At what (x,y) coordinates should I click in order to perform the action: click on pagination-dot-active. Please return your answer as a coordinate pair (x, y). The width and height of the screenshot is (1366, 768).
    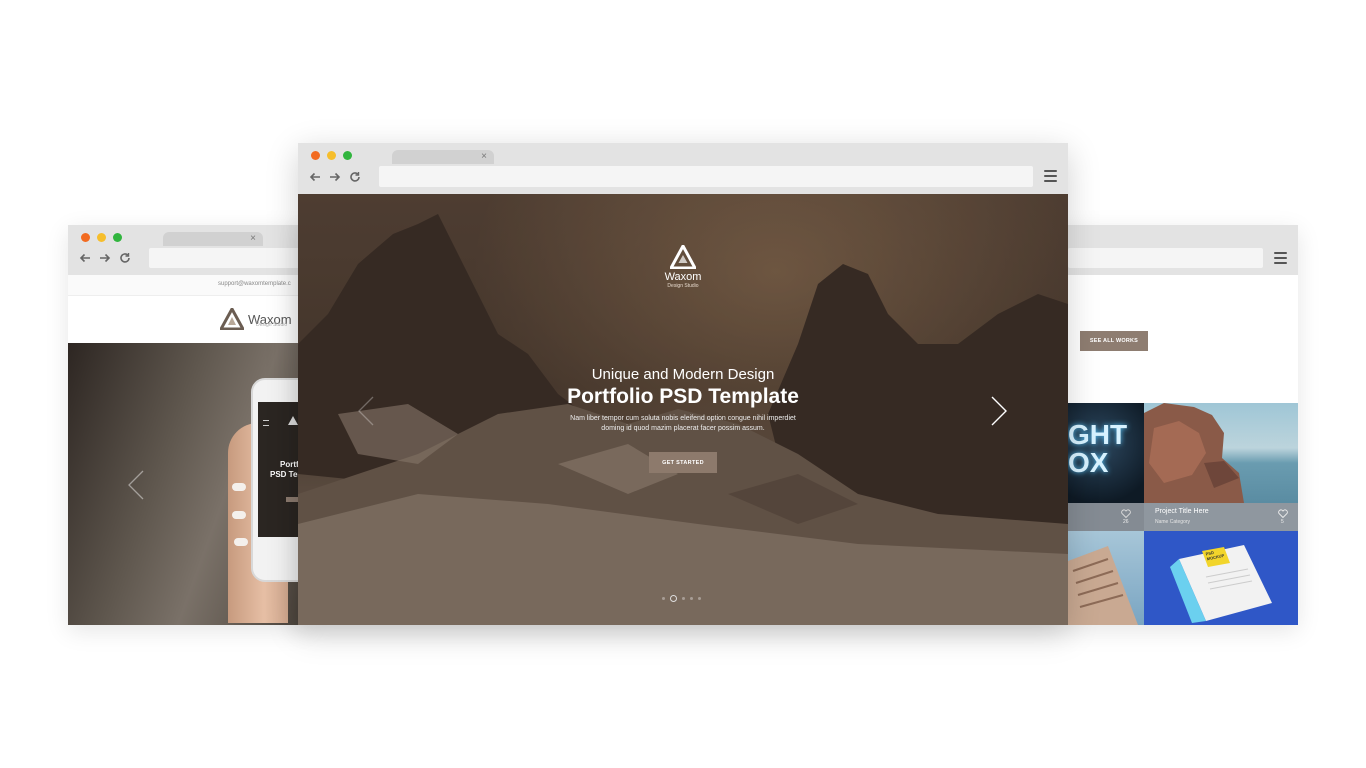
    Looking at the image, I should click on (673, 598).